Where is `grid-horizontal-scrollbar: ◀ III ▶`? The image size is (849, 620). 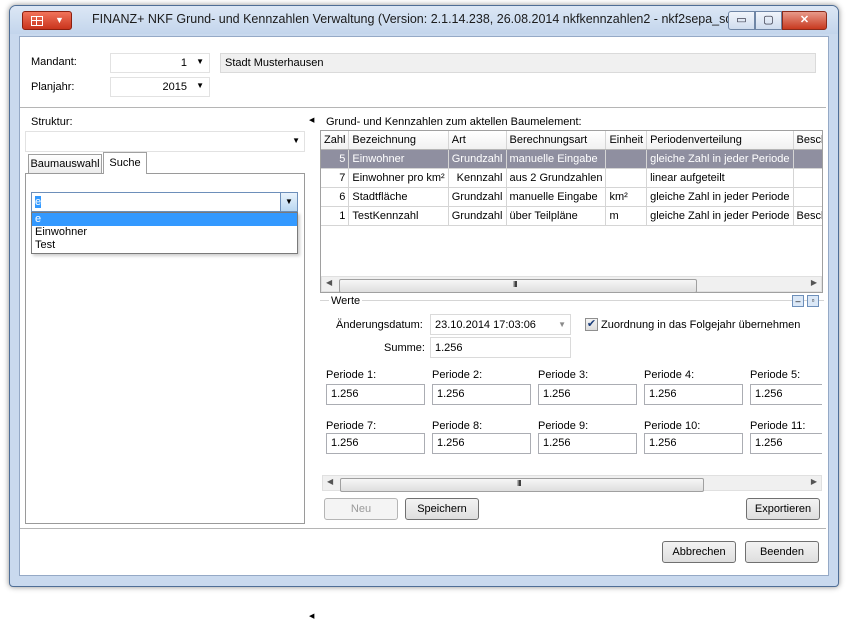
grid-horizontal-scrollbar: ◀ III ▶ is located at coordinates (571, 284).